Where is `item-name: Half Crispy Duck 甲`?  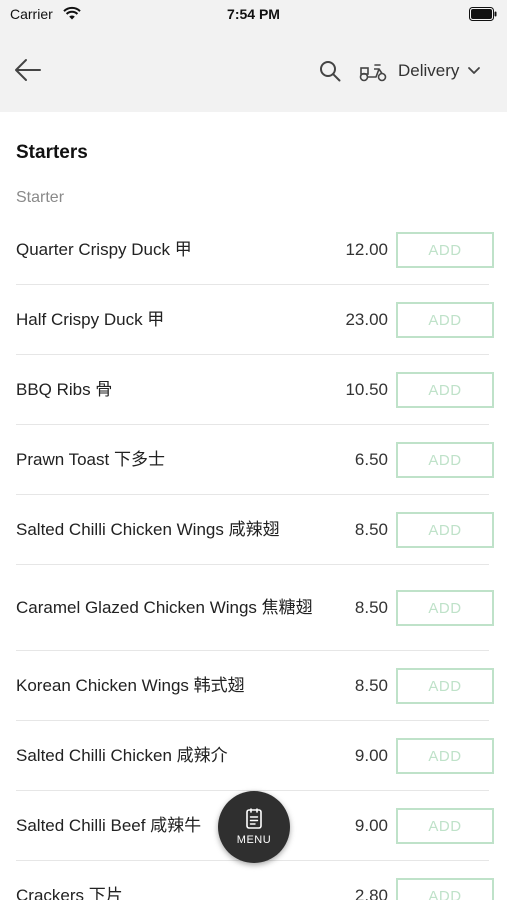 item-name: Half Crispy Duck 甲 is located at coordinates (90, 319).